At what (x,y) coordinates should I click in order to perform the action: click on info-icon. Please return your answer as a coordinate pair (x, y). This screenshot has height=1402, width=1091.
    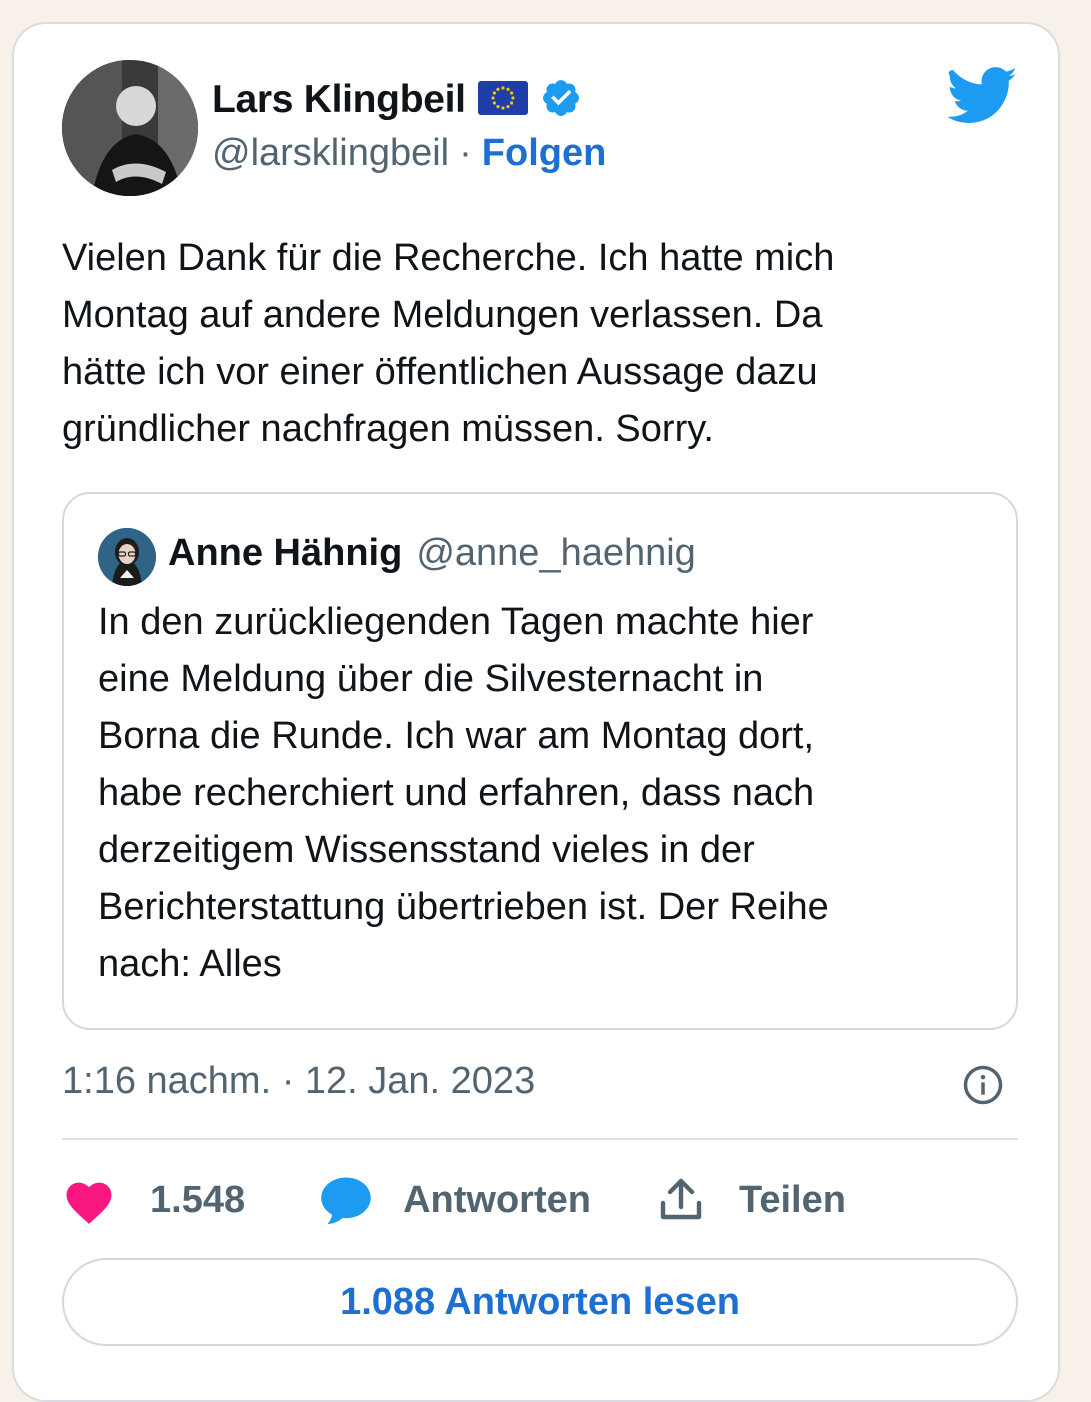
    Looking at the image, I should click on (983, 1085).